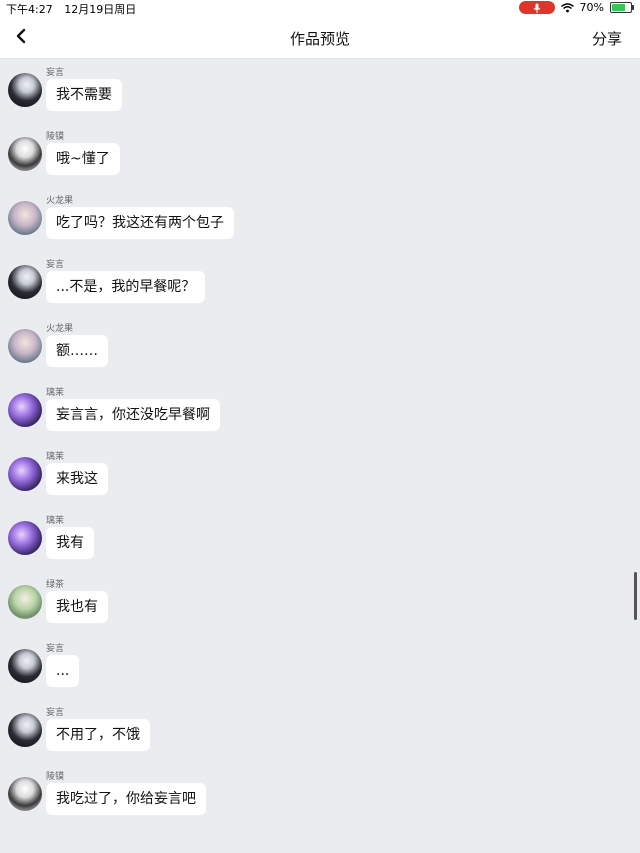 The width and height of the screenshot is (640, 853). Describe the element at coordinates (320, 161) in the screenshot. I see `chat-message: 陵镆 哦~懂了` at that location.